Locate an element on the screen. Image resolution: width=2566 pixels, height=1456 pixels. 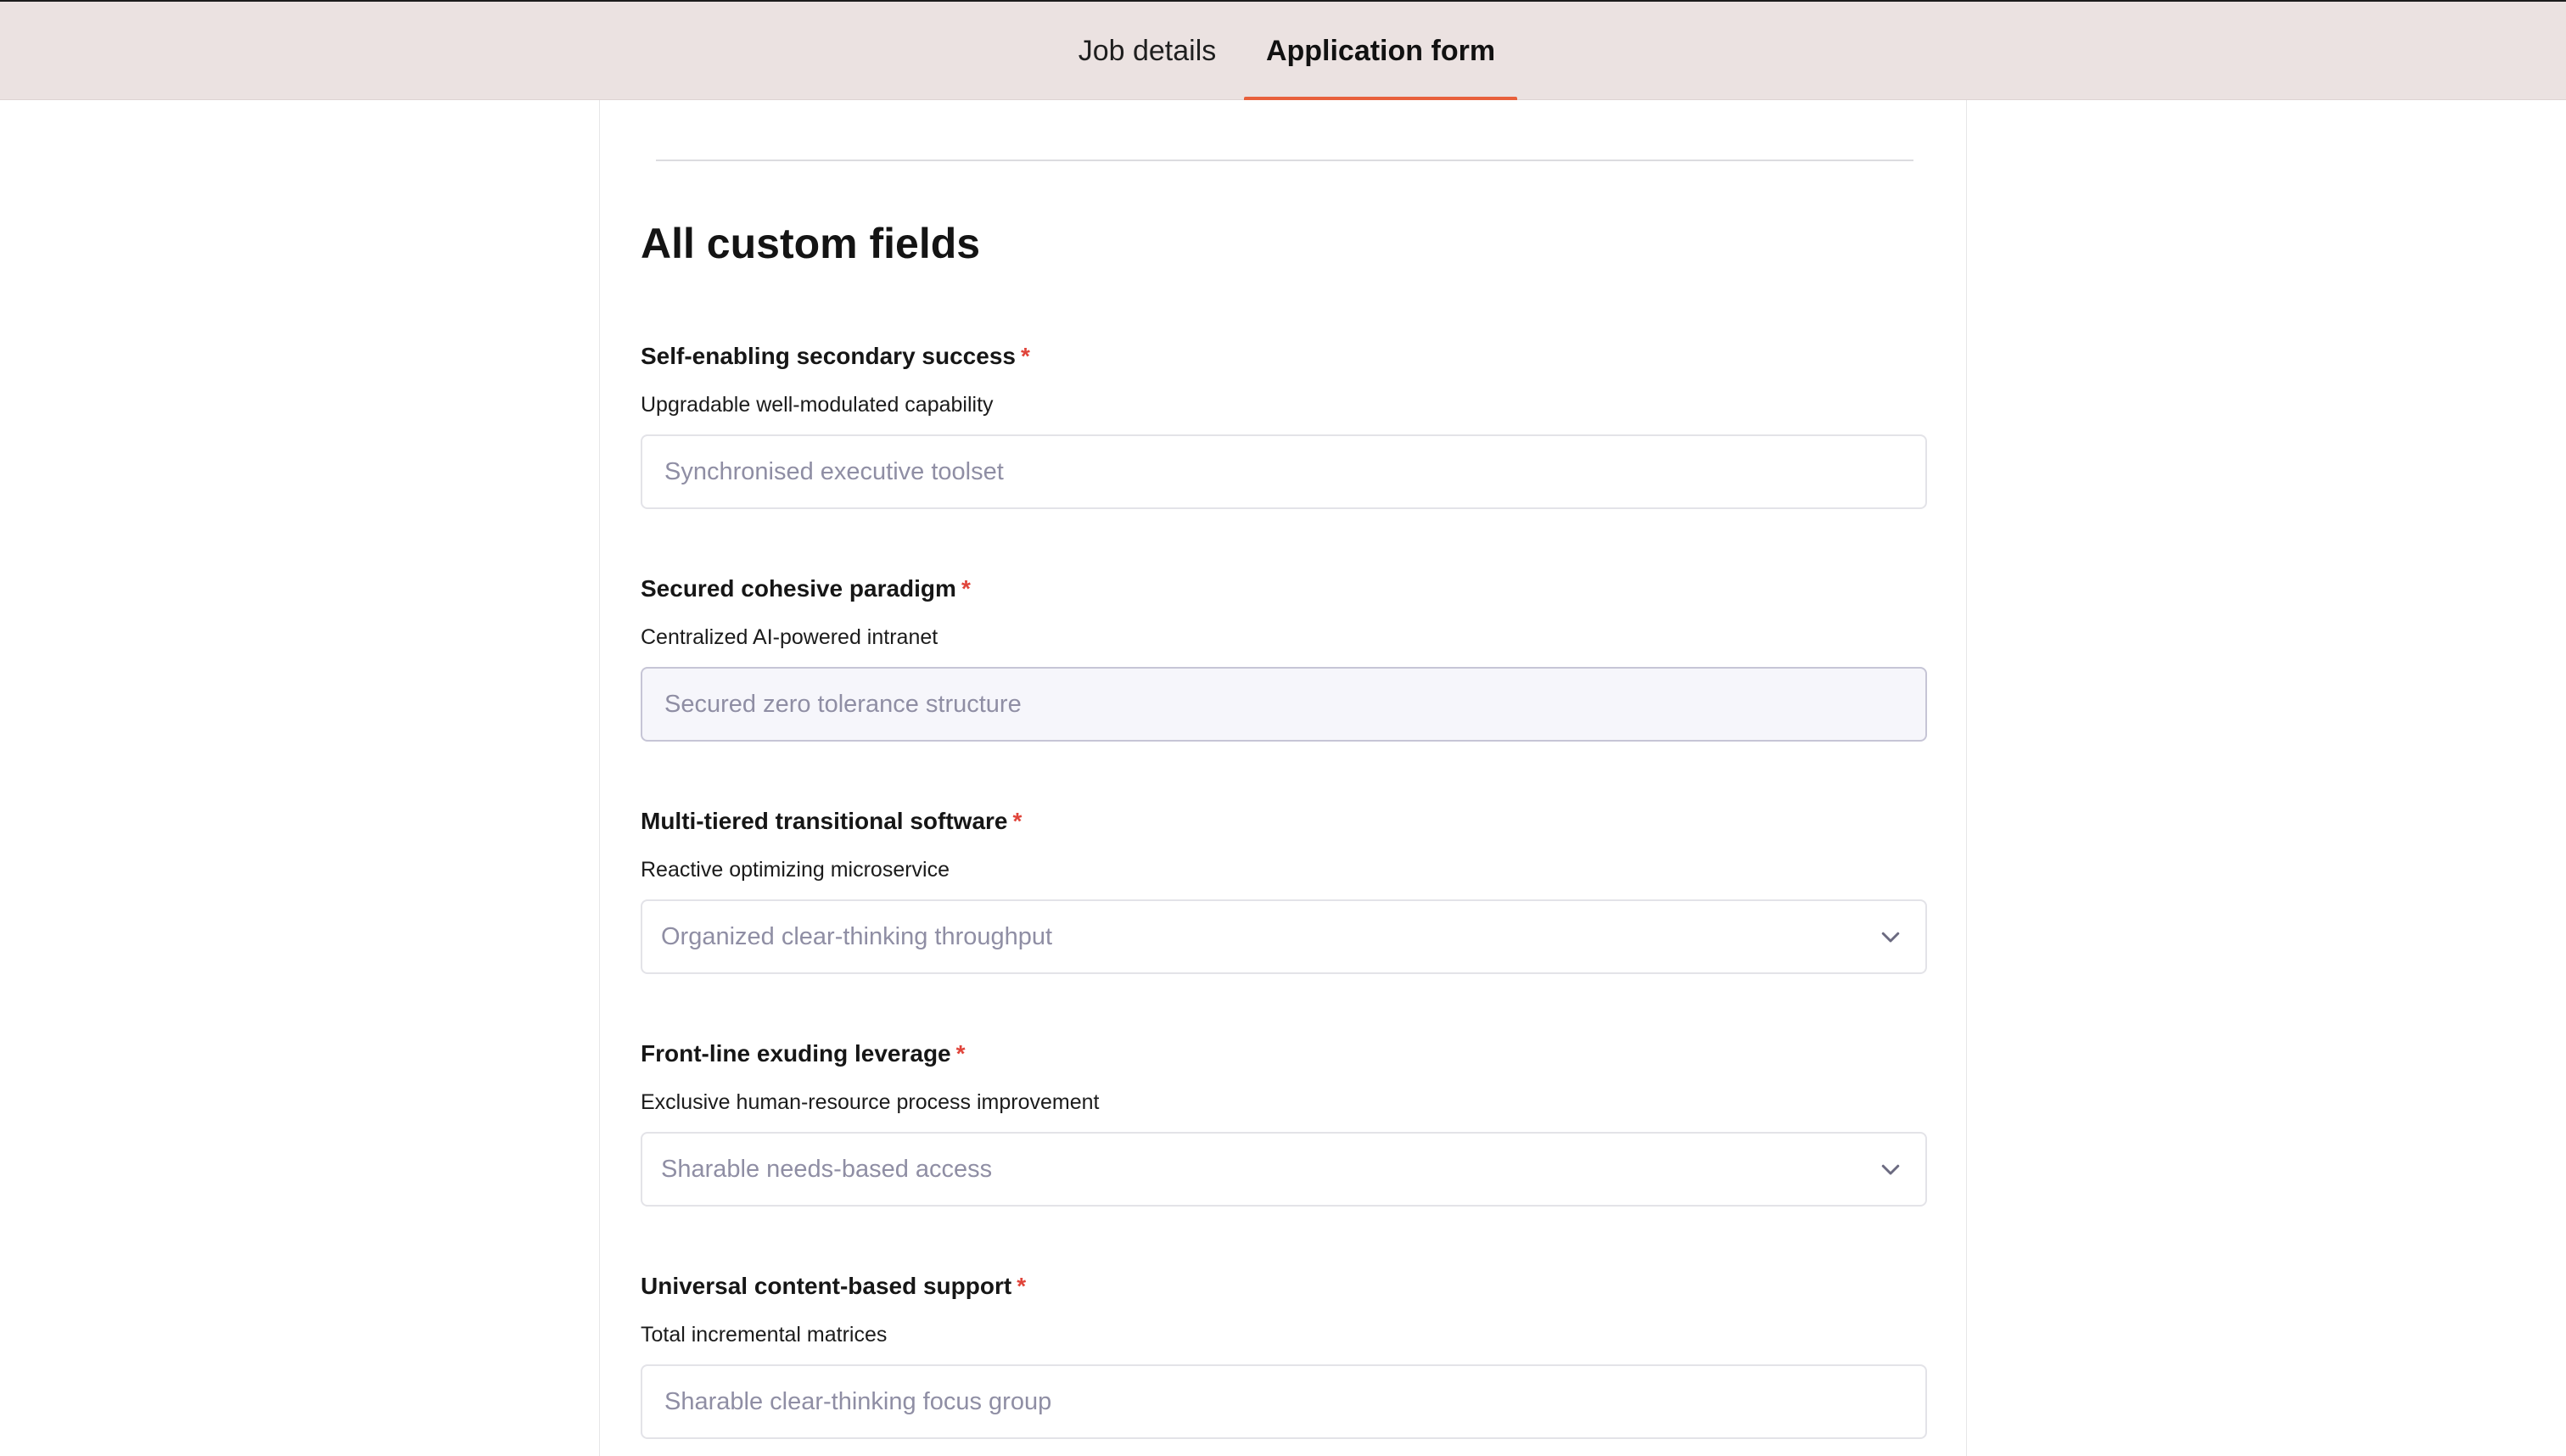
input-placeholder: Secured zero tolerance structure is located at coordinates (843, 704).